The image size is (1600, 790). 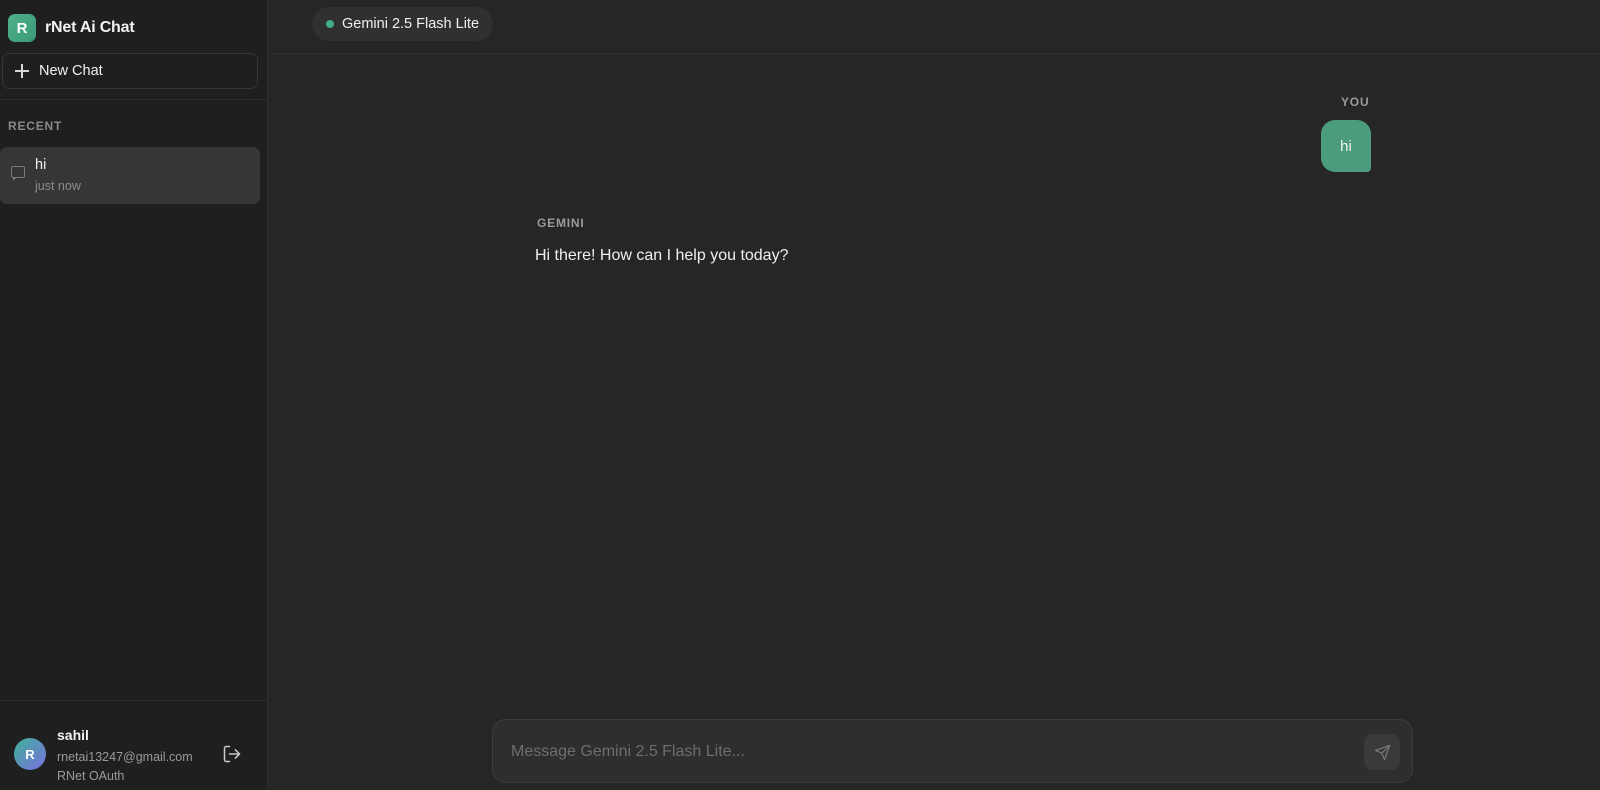 I want to click on app-title: rNet Ai Chat, so click(x=90, y=27).